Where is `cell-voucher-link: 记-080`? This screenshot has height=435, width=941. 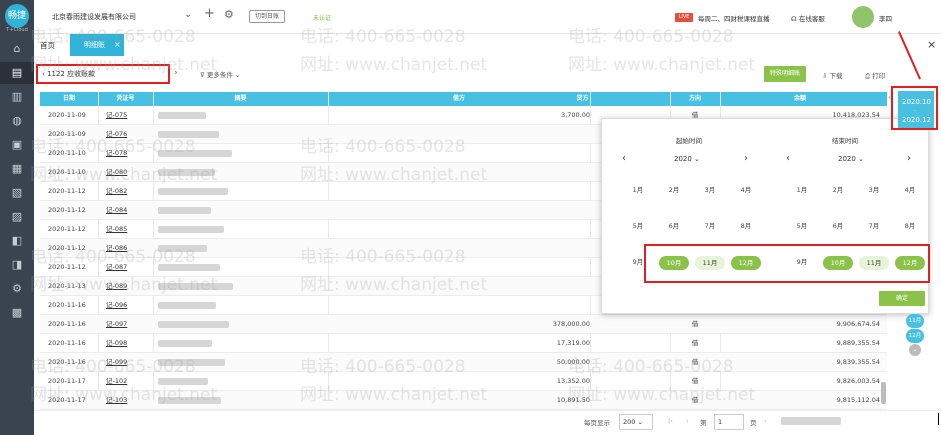
cell-voucher-link: 记-080 is located at coordinates (128, 172).